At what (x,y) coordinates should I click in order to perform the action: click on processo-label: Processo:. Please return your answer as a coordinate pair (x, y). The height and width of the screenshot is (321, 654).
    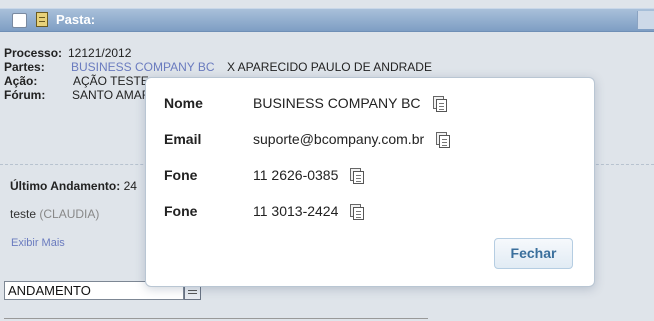
    Looking at the image, I should click on (33, 53).